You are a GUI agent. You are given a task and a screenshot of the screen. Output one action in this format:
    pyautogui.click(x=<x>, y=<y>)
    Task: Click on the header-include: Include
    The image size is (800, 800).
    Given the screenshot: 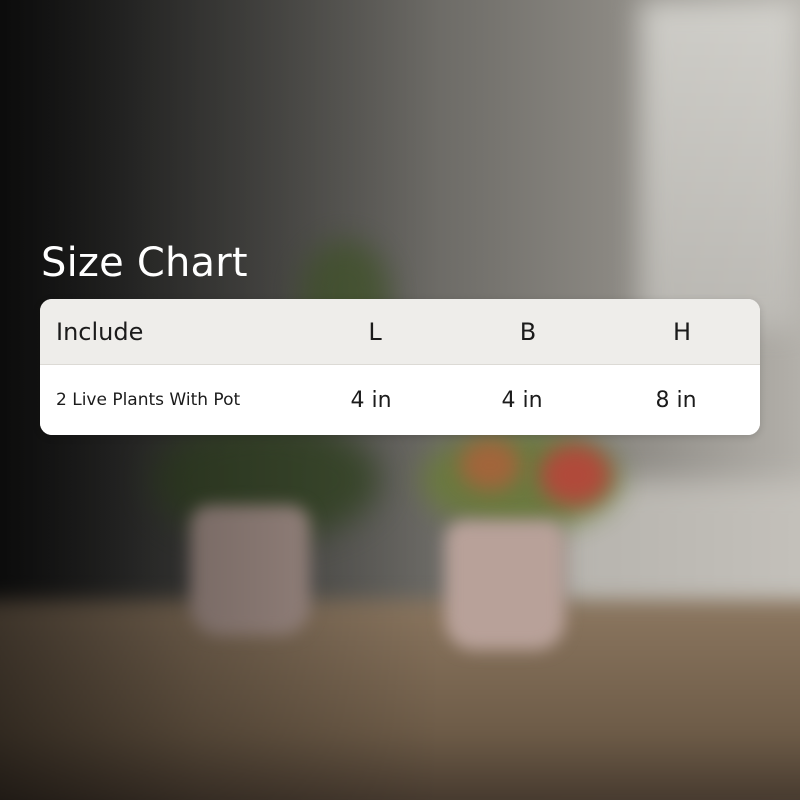 What is the action you would take?
    pyautogui.click(x=100, y=331)
    